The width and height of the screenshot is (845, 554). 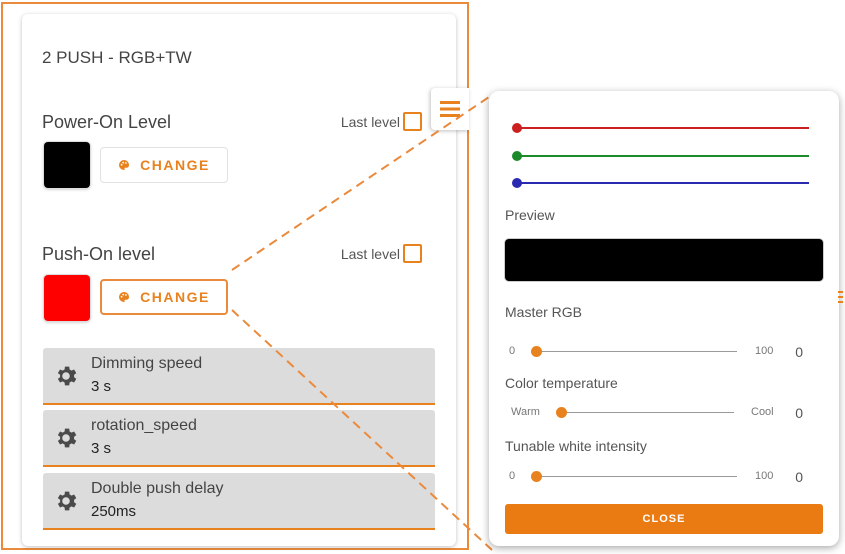 I want to click on callout-line-bottom, so click(x=362, y=430).